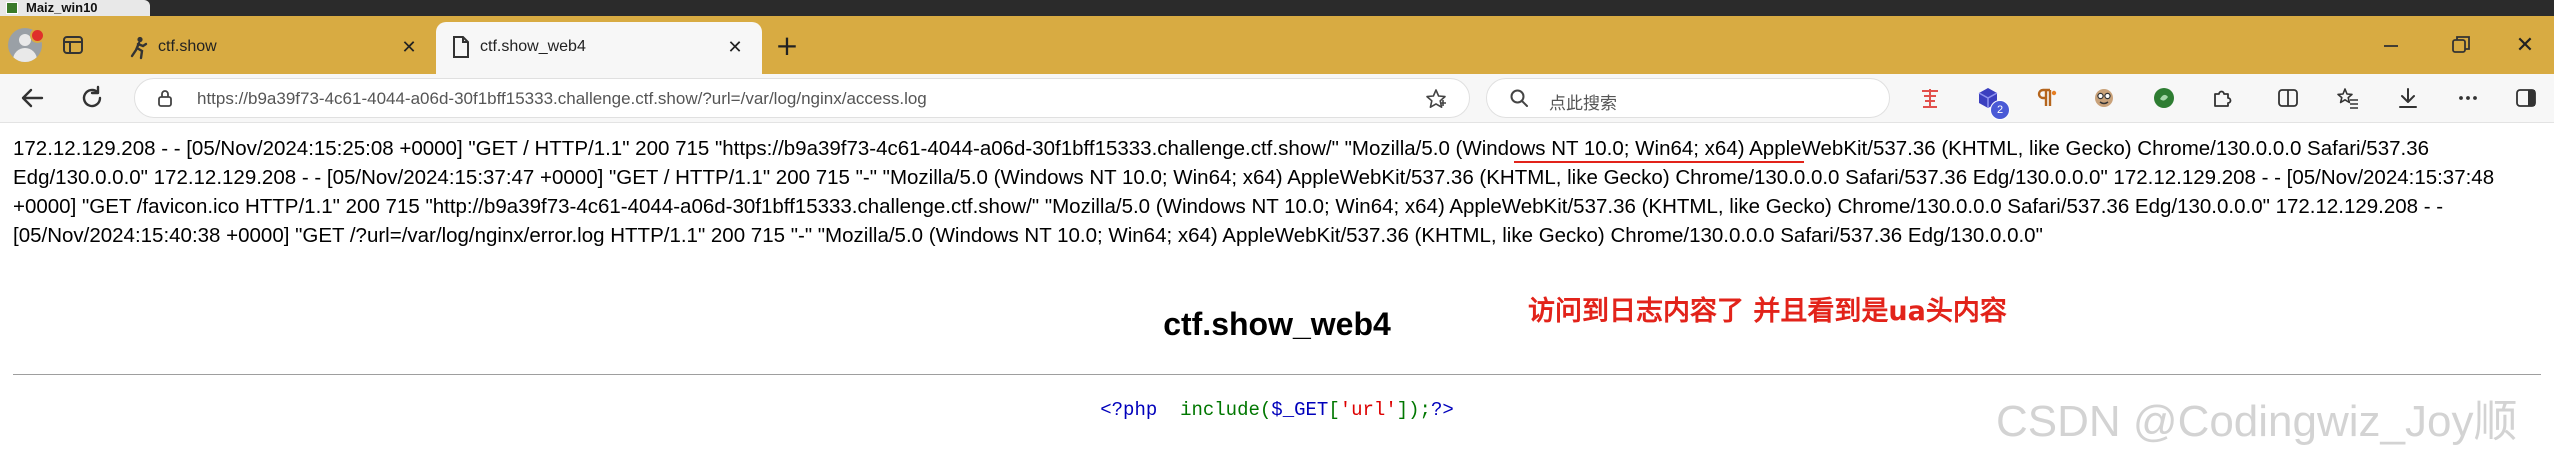 This screenshot has height=458, width=2554. I want to click on watermark: CSDN @Codingwiz_Joy顺, so click(2257, 421).